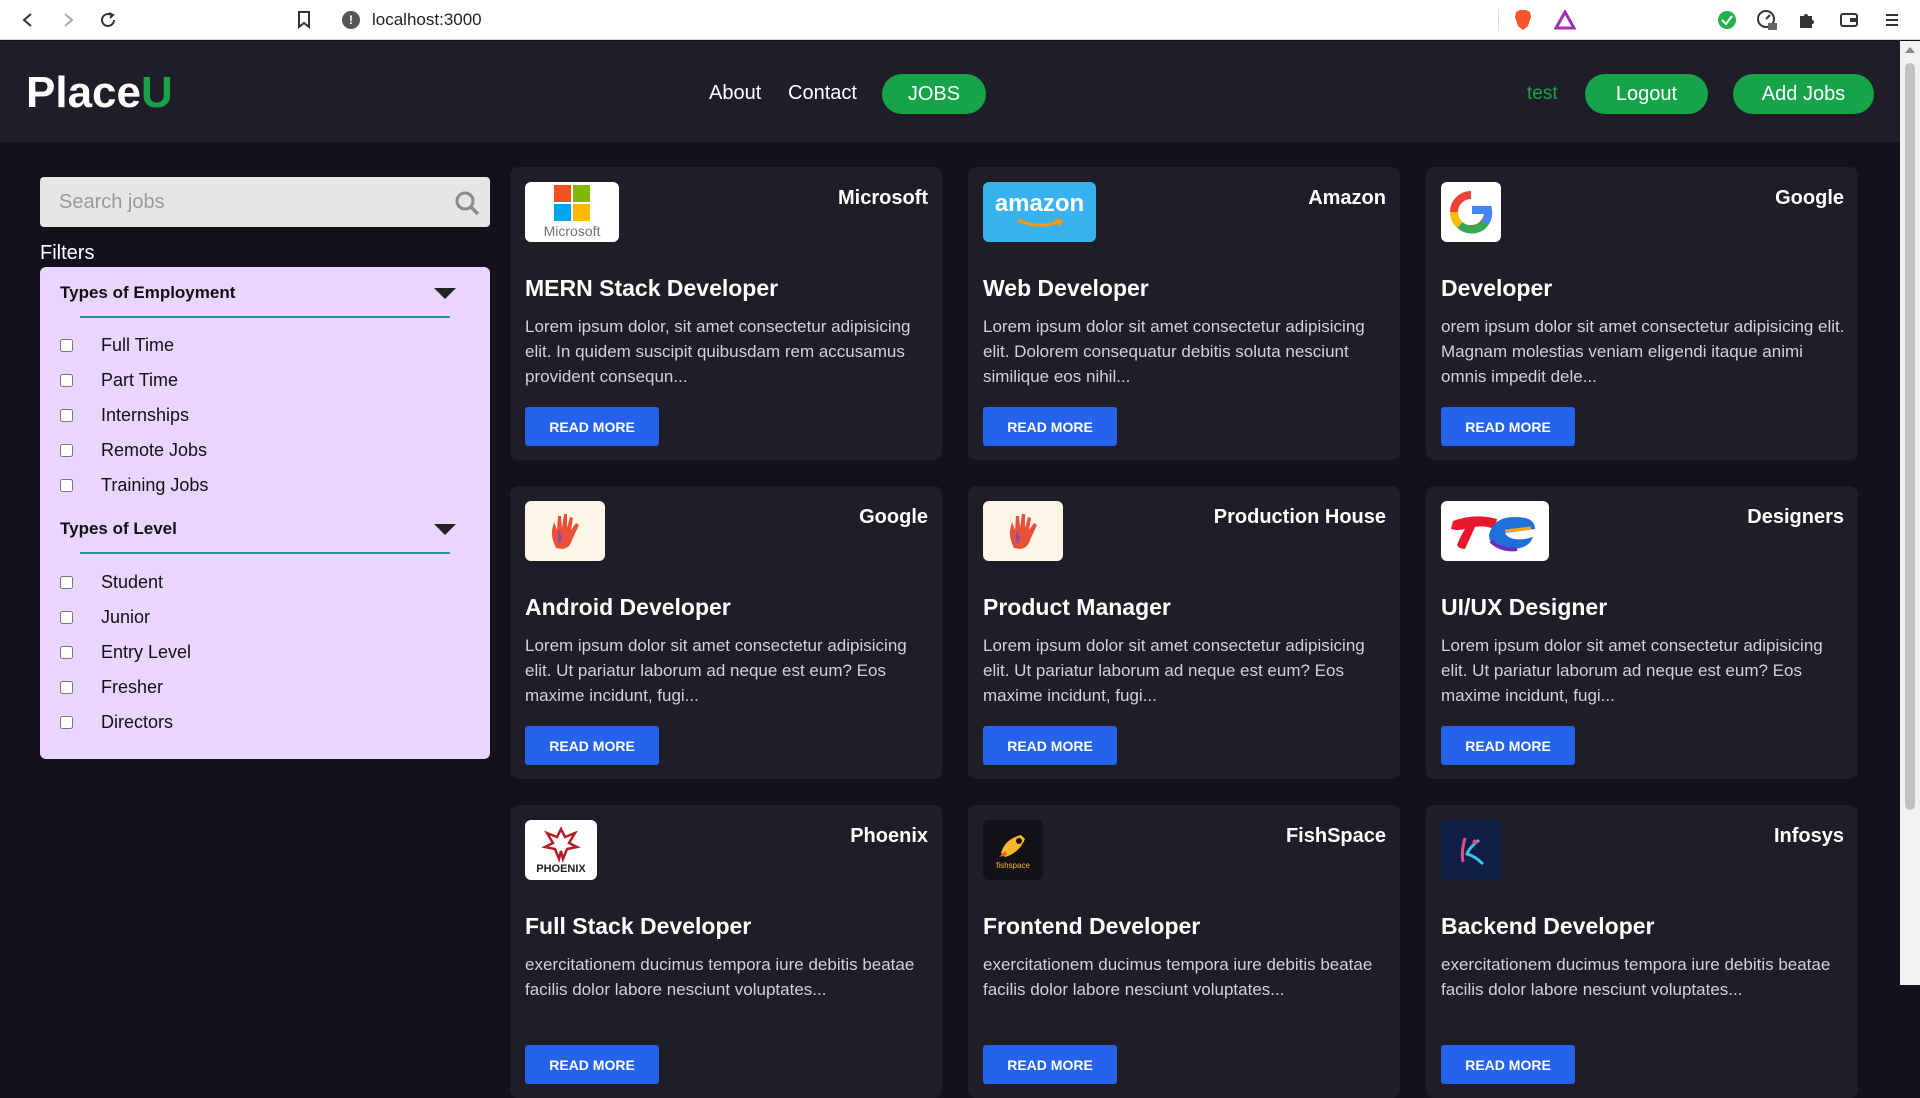  What do you see at coordinates (1910, 50) in the screenshot?
I see `scroll-up-icon` at bounding box center [1910, 50].